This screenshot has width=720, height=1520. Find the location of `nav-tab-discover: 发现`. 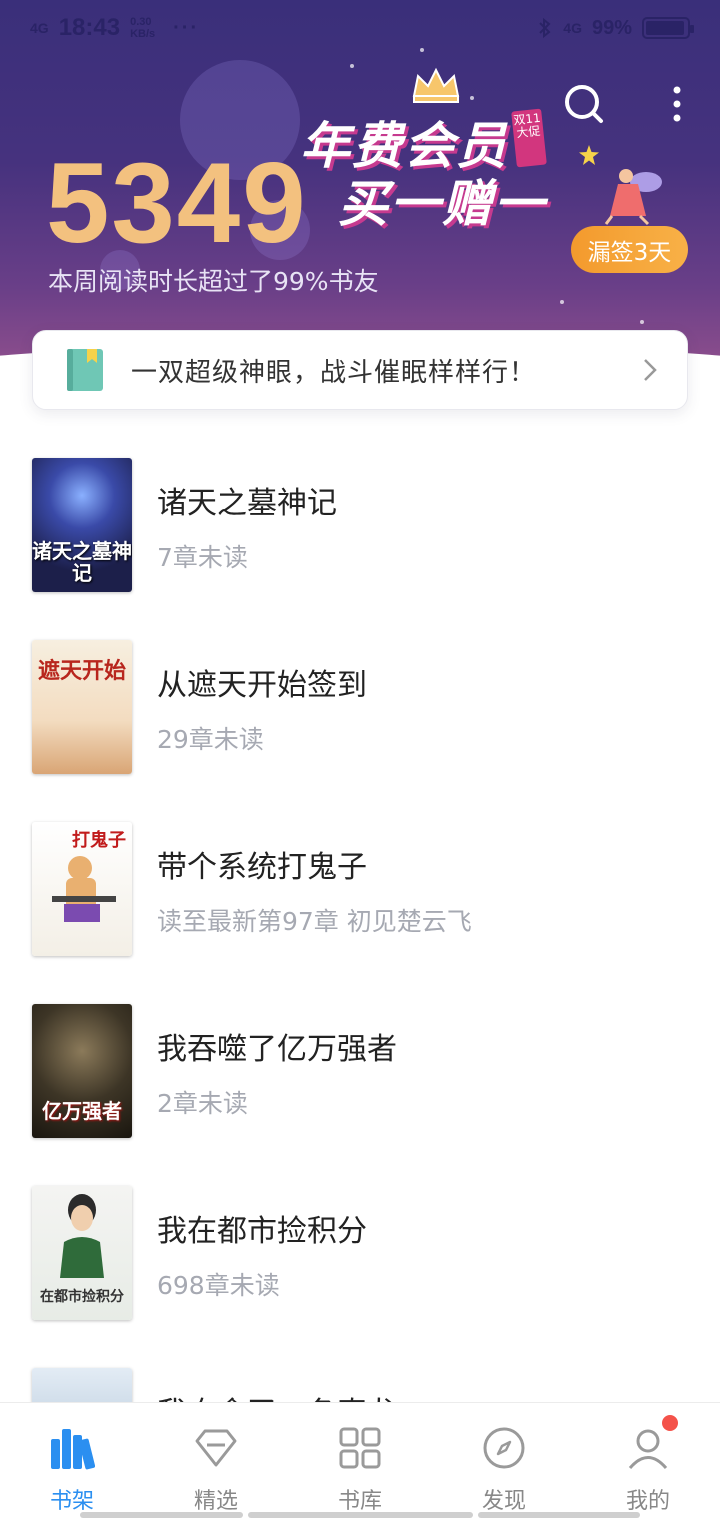

nav-tab-discover: 发现 is located at coordinates (504, 1461).